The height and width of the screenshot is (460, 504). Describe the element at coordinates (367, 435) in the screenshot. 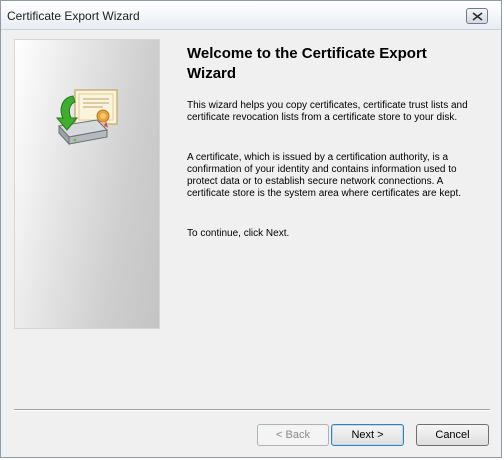

I see `next-button: Next >` at that location.